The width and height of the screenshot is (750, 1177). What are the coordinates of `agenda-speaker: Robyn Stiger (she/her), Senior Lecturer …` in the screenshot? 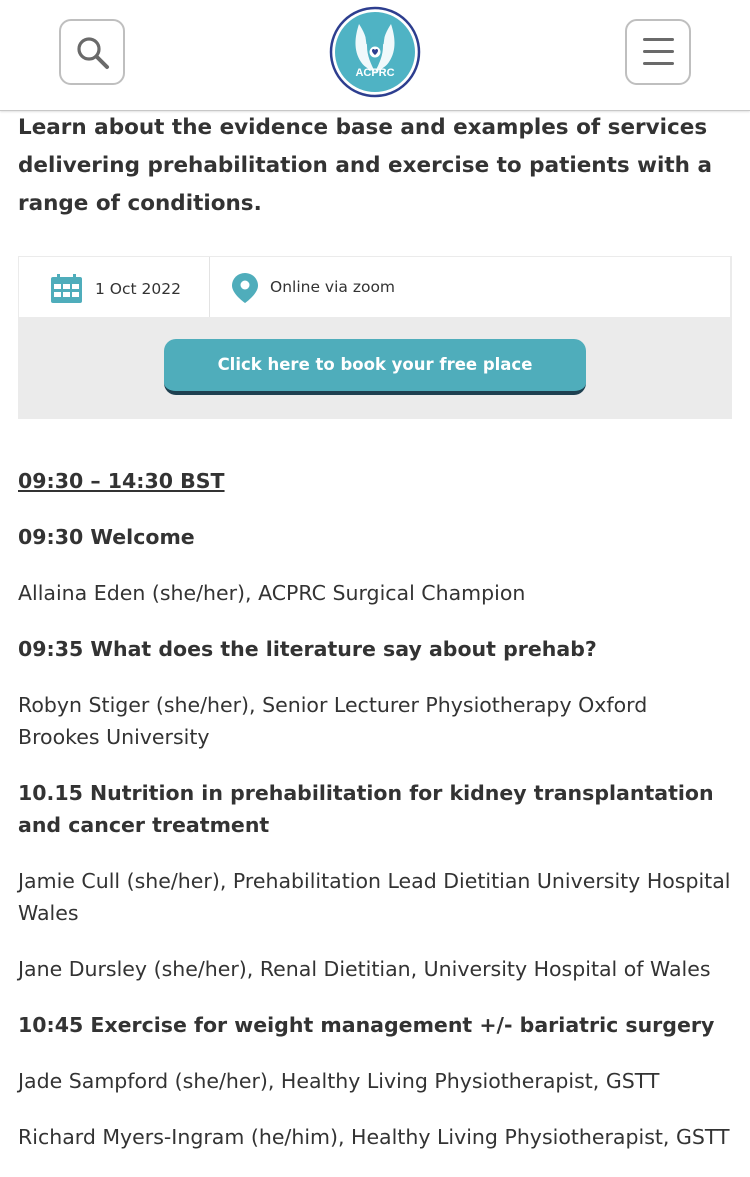 It's located at (333, 721).